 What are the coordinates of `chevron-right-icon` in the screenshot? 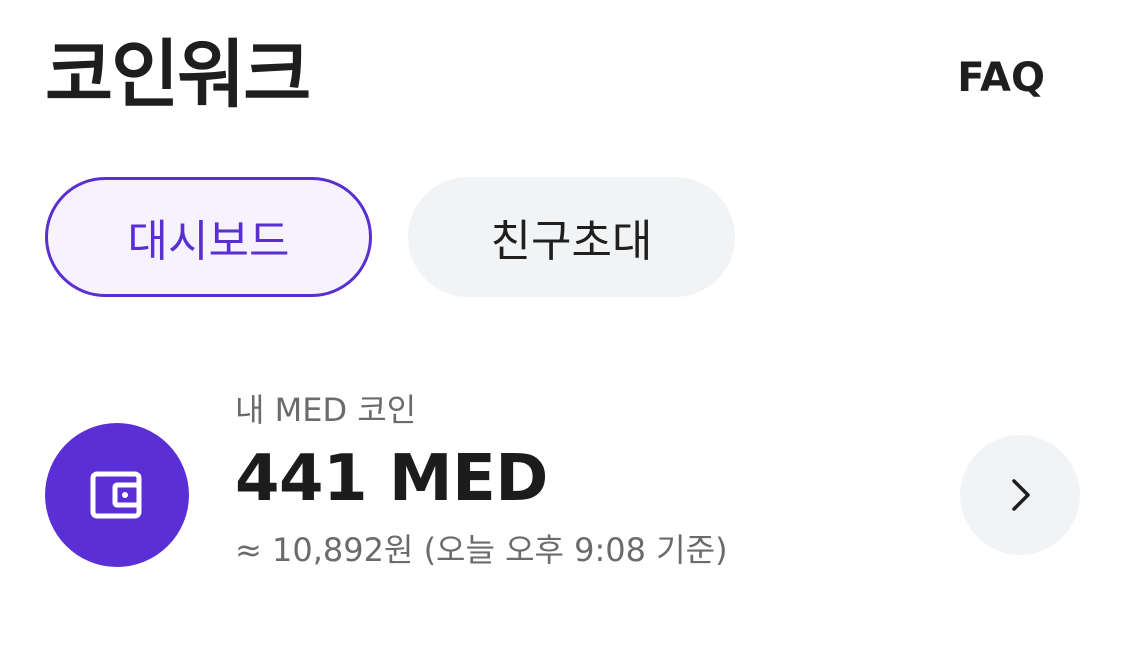 It's located at (1021, 495).